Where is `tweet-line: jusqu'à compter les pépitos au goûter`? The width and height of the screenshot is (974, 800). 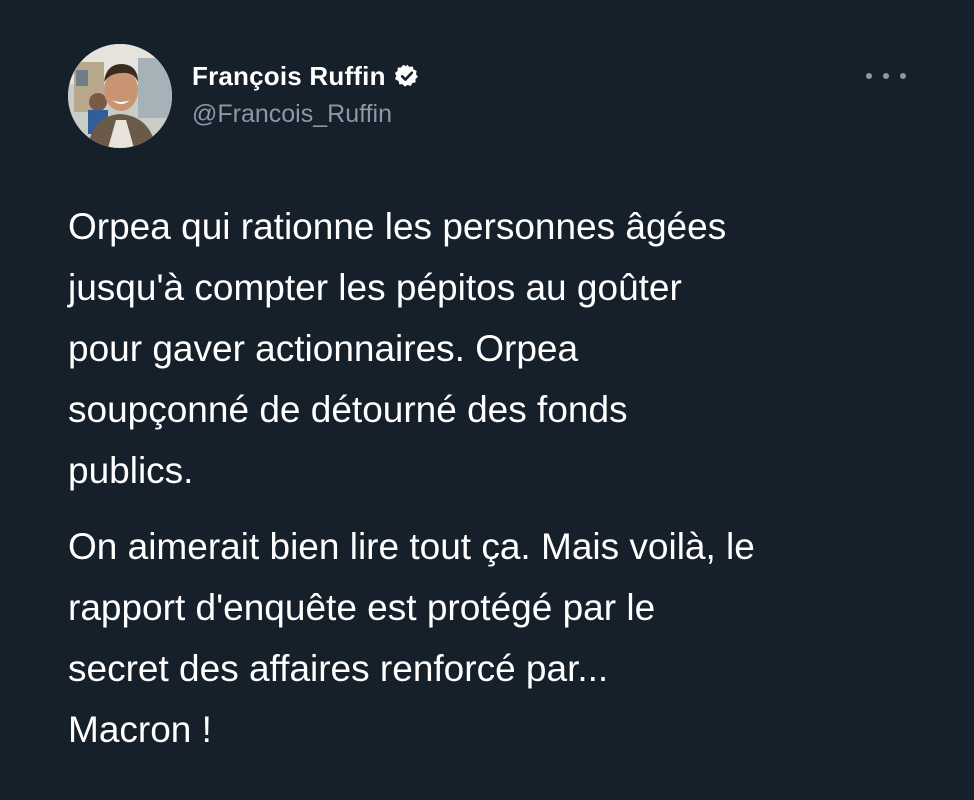
tweet-line: jusqu'à compter les pépitos au goûter is located at coordinates (375, 287).